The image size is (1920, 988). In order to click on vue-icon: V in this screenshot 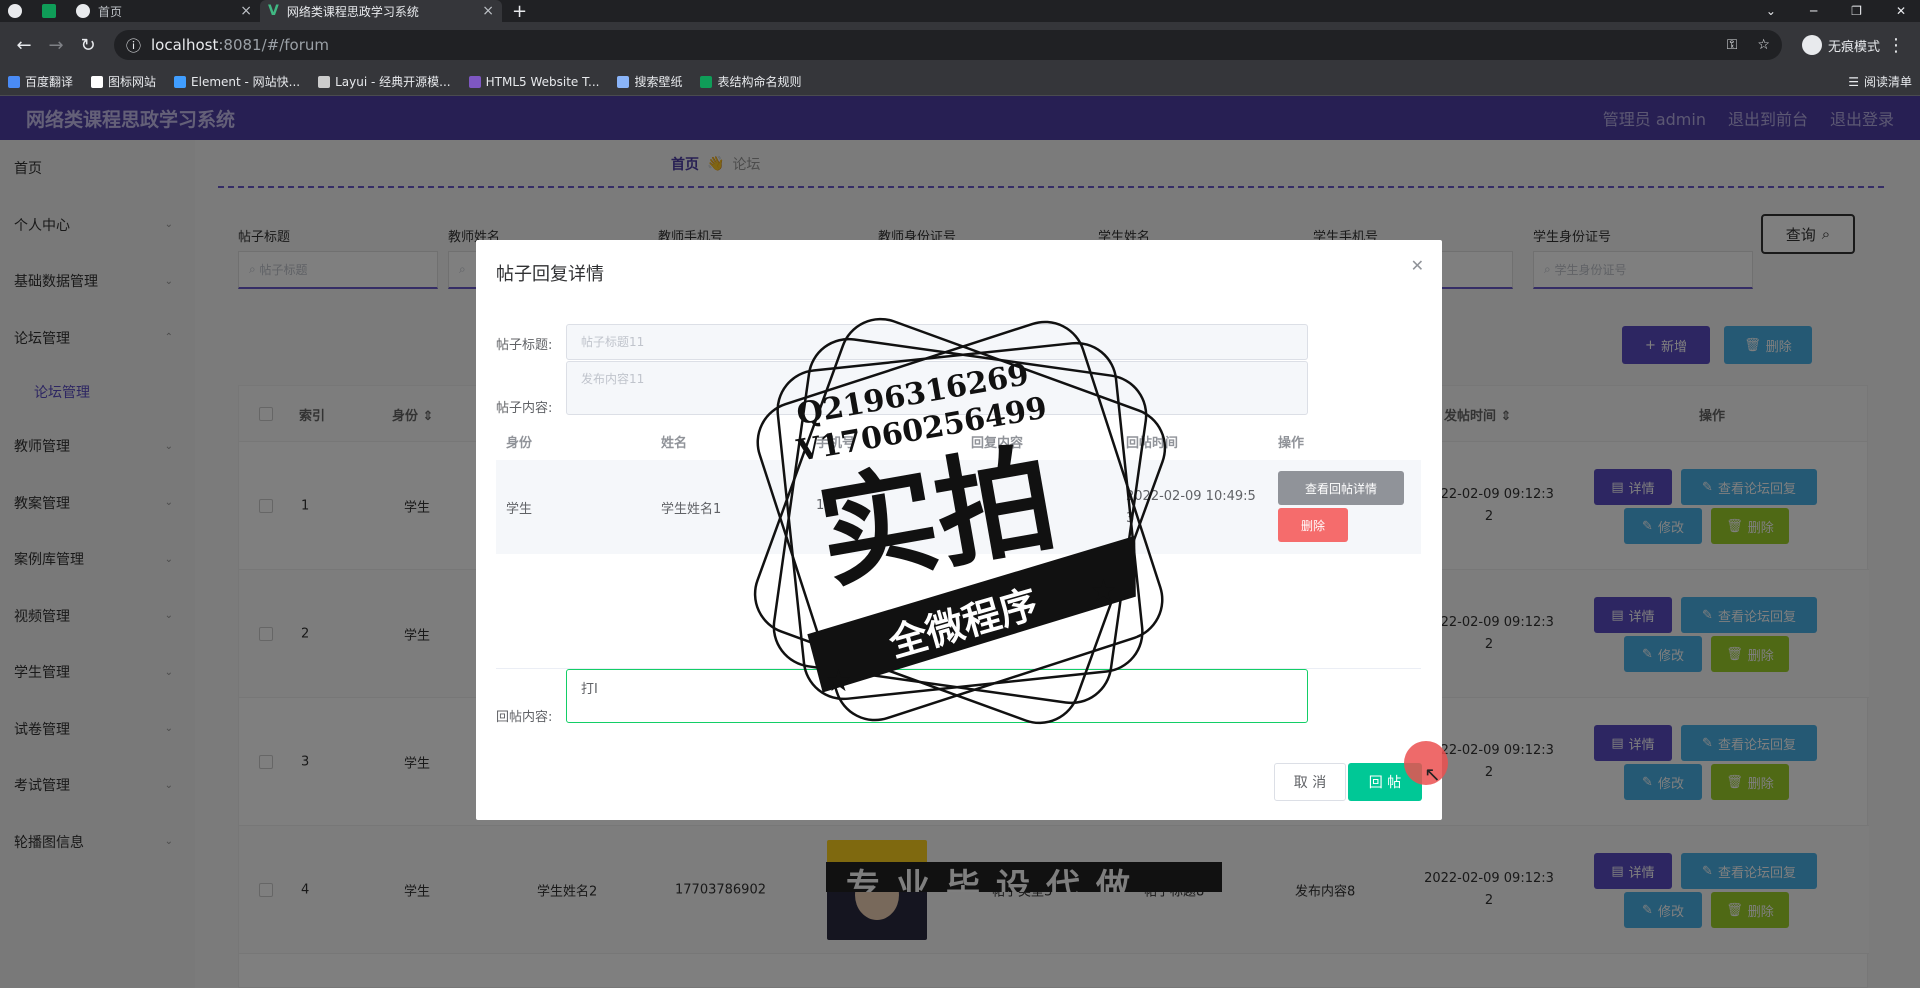, I will do `click(273, 11)`.